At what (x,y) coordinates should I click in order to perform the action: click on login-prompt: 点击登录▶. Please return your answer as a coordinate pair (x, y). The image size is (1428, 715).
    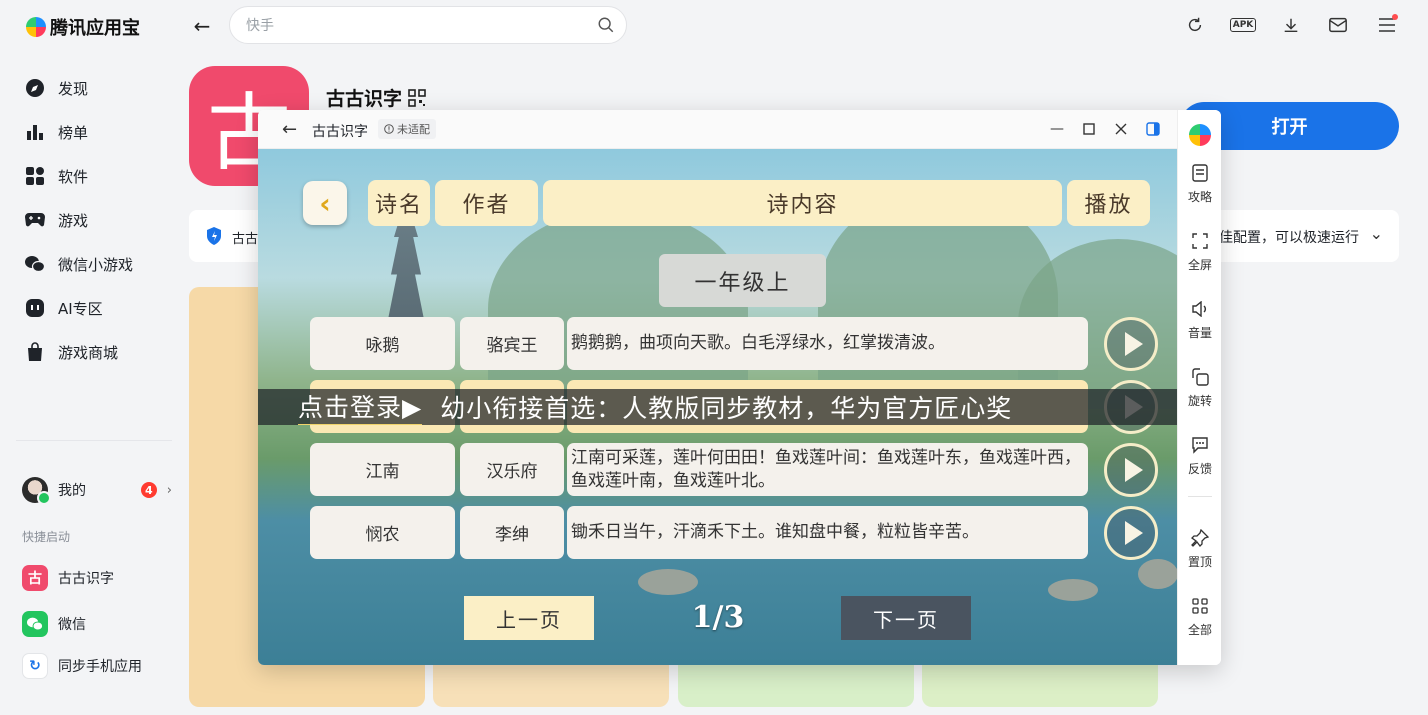
    Looking at the image, I should click on (360, 407).